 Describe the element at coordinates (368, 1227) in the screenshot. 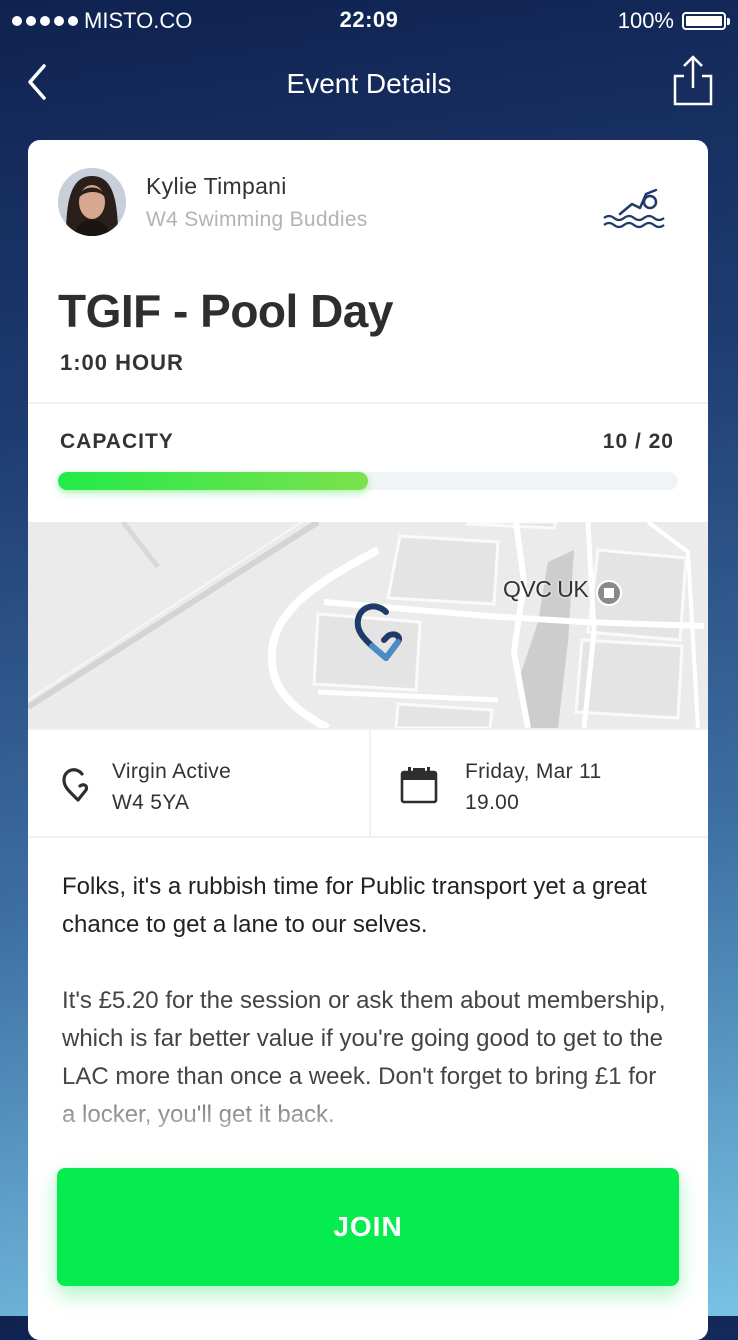

I see `join-button: JOIN` at that location.